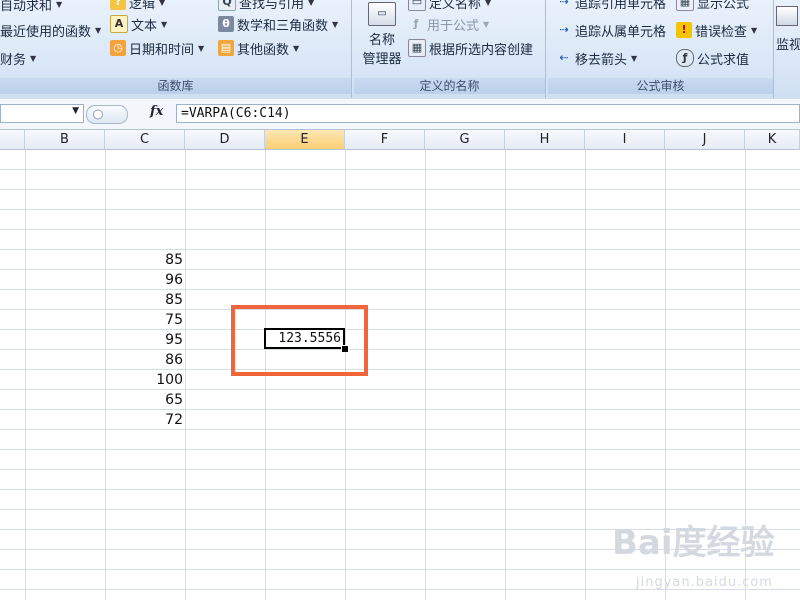  Describe the element at coordinates (385, 140) in the screenshot. I see `column-header-f: F` at that location.